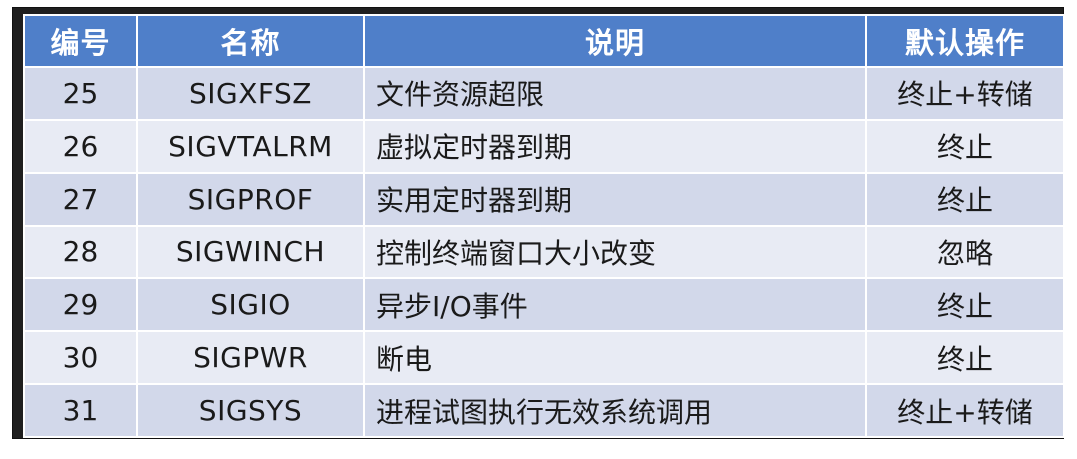  Describe the element at coordinates (80, 146) in the screenshot. I see `signal-number: 26` at that location.